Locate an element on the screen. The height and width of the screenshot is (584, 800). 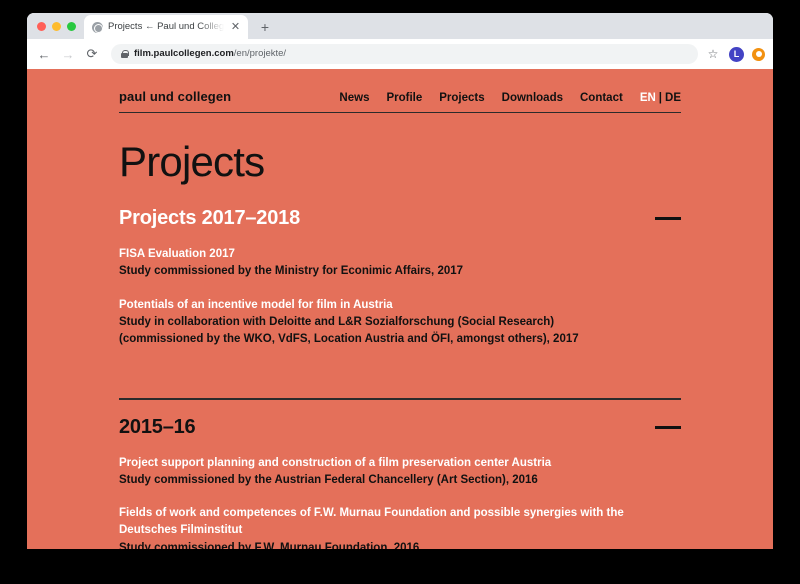
reload-icon: ⟳ is located at coordinates (92, 54).